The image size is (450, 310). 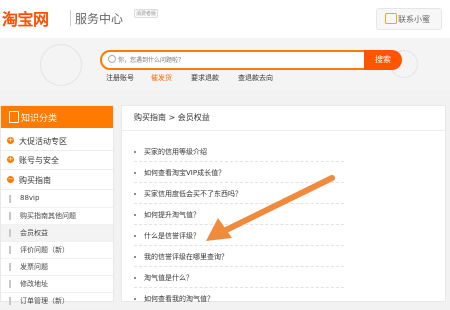 I want to click on arrow-annotation, so click(x=270, y=208).